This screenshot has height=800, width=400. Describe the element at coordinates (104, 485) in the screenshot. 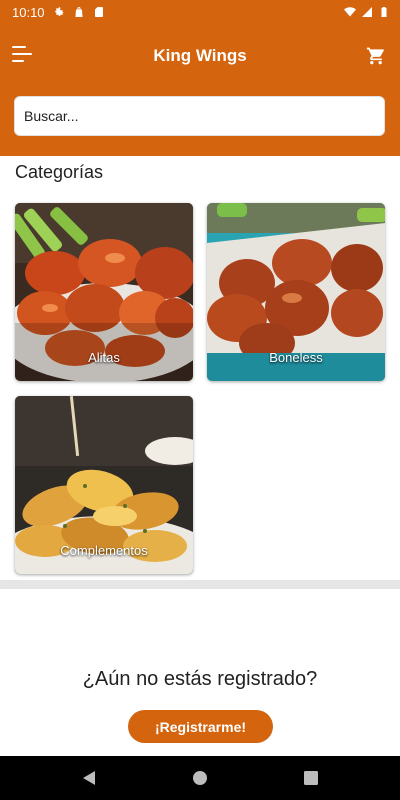

I see `category-card-complementos: Complementos` at that location.